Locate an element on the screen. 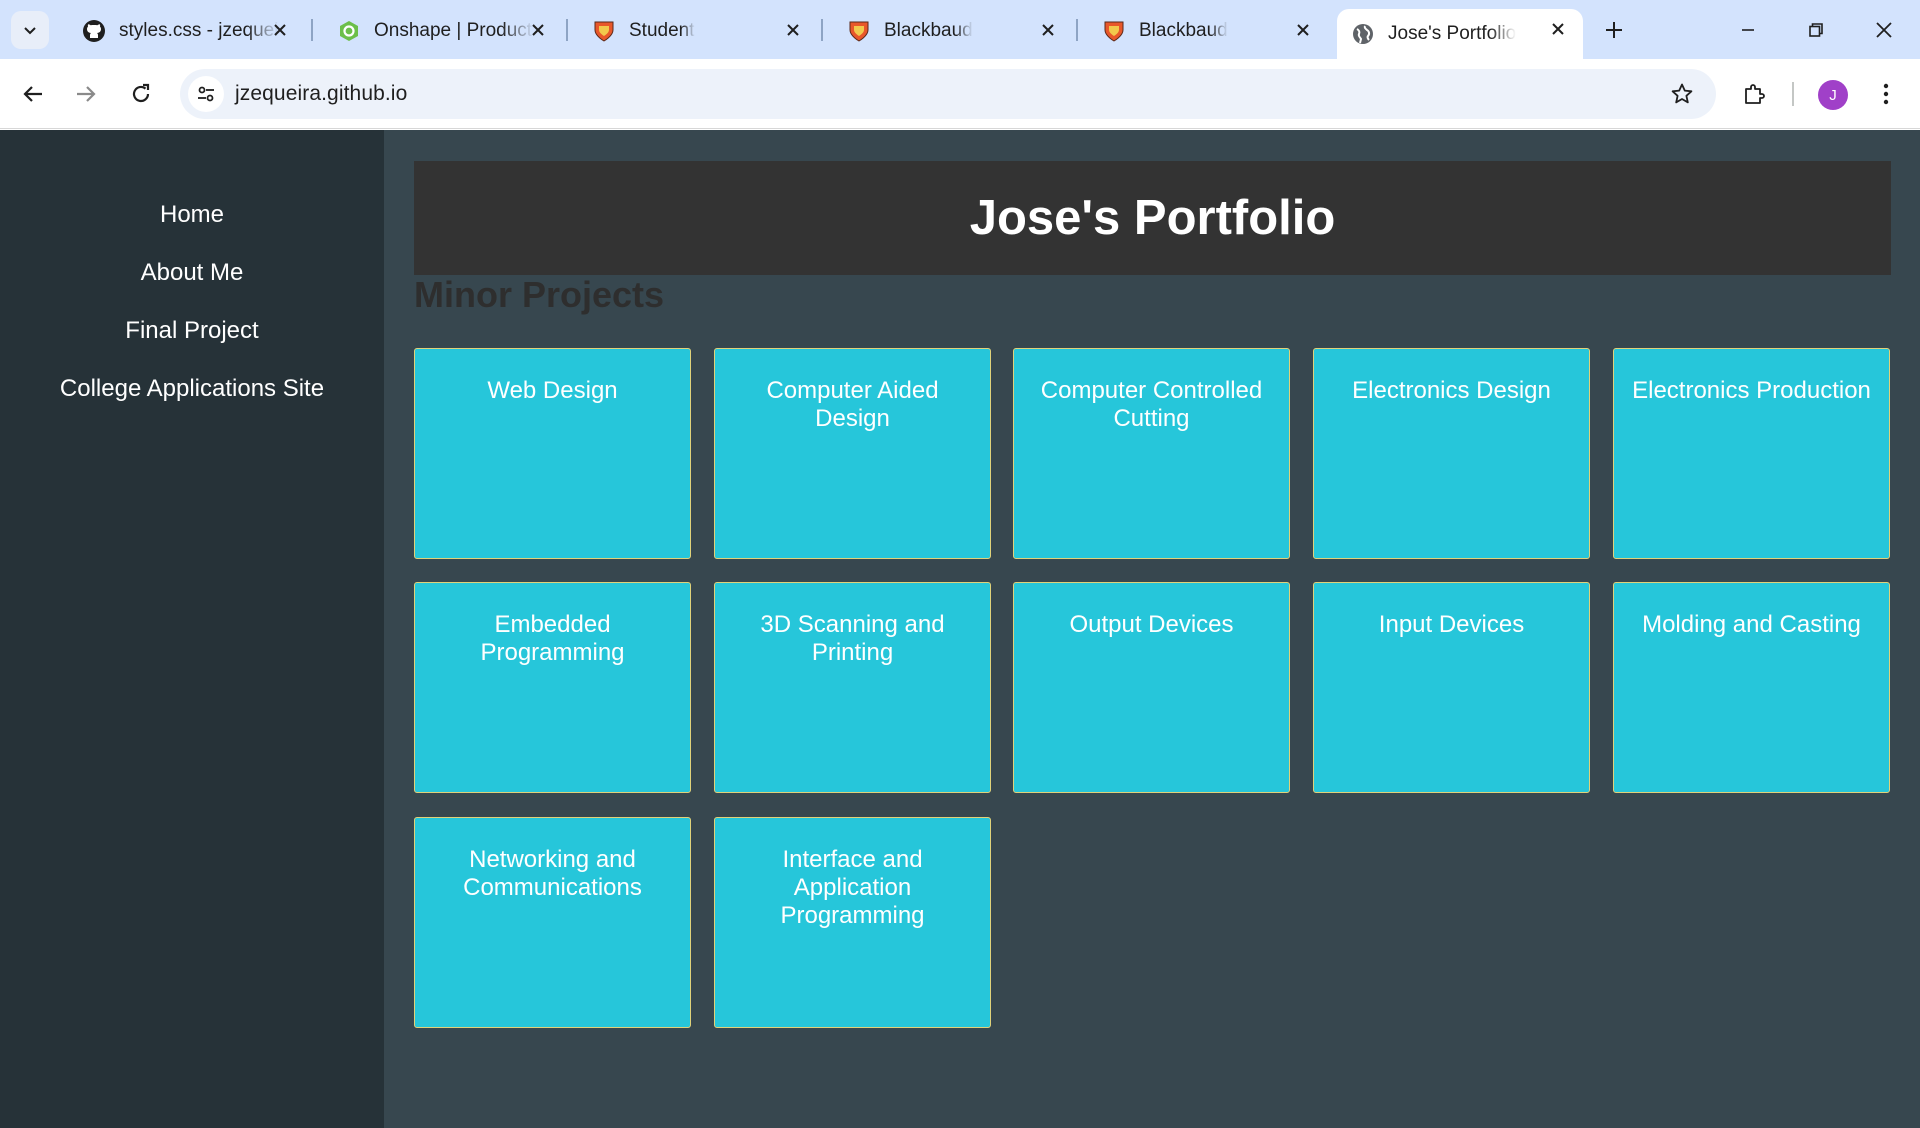 The image size is (1920, 1128). extensions-button is located at coordinates (1754, 94).